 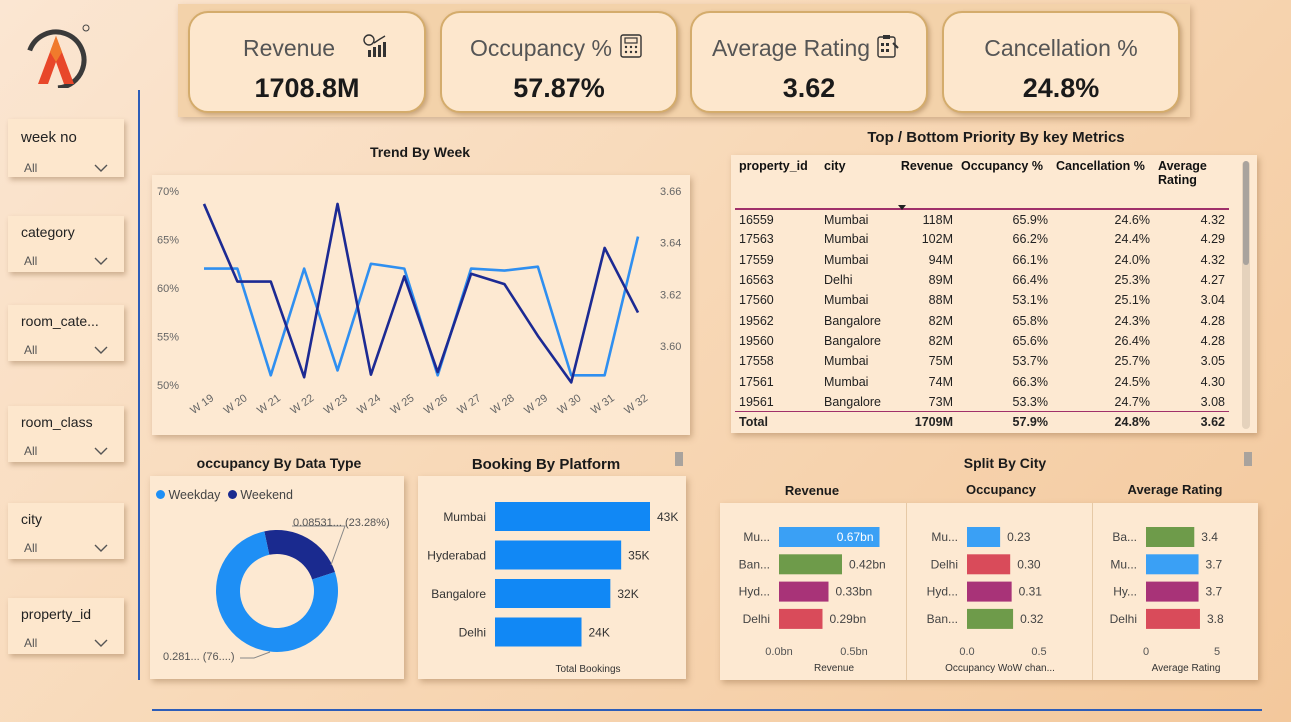 I want to click on slicer-week-no: week no All, so click(x=66, y=148).